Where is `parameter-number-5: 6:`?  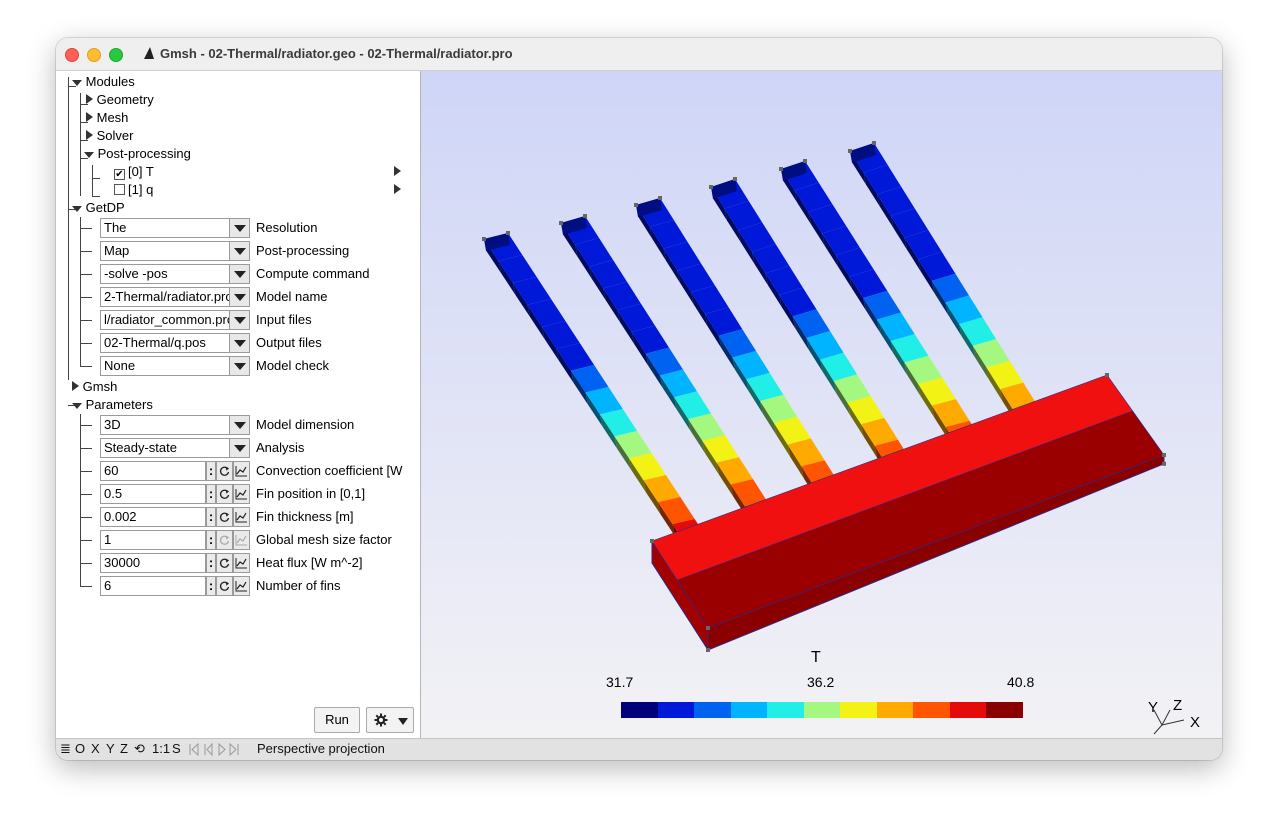 parameter-number-5: 6: is located at coordinates (175, 586).